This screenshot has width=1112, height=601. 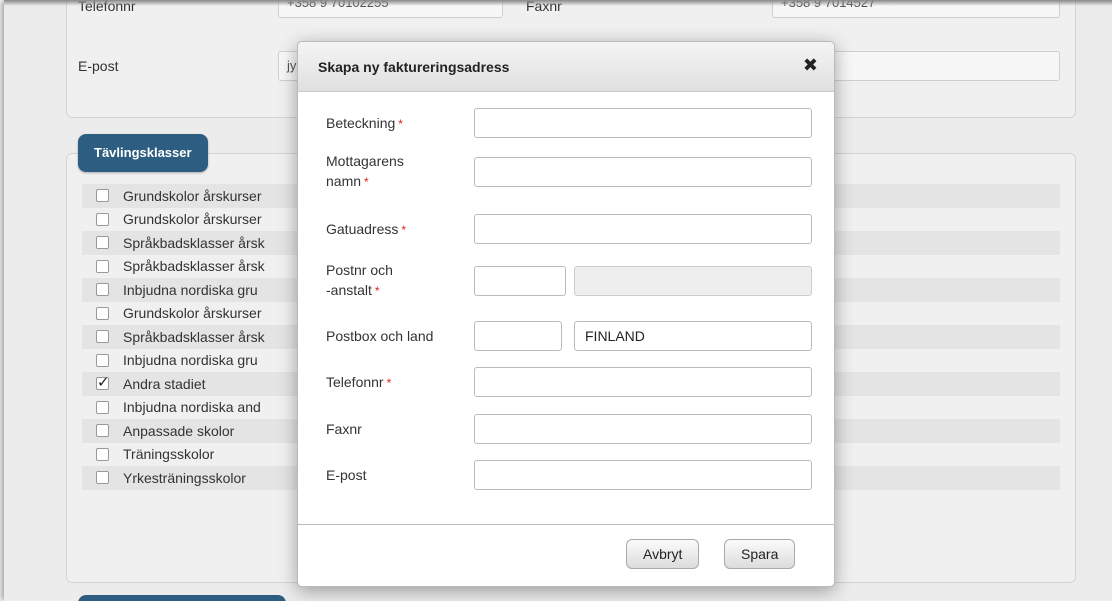 What do you see at coordinates (355, 381) in the screenshot?
I see `telefon-dialog-label: Telefonnr` at bounding box center [355, 381].